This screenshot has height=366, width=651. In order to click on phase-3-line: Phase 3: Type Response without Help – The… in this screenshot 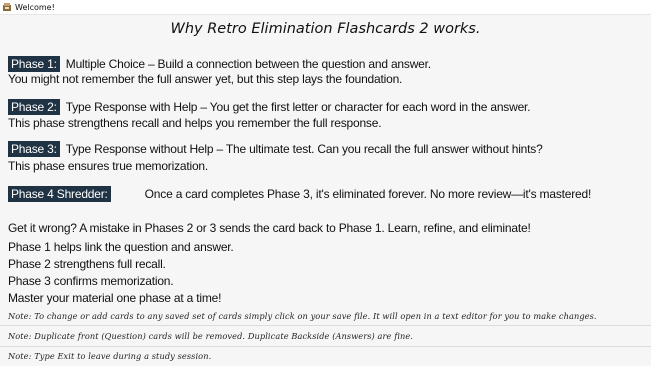, I will do `click(275, 149)`.